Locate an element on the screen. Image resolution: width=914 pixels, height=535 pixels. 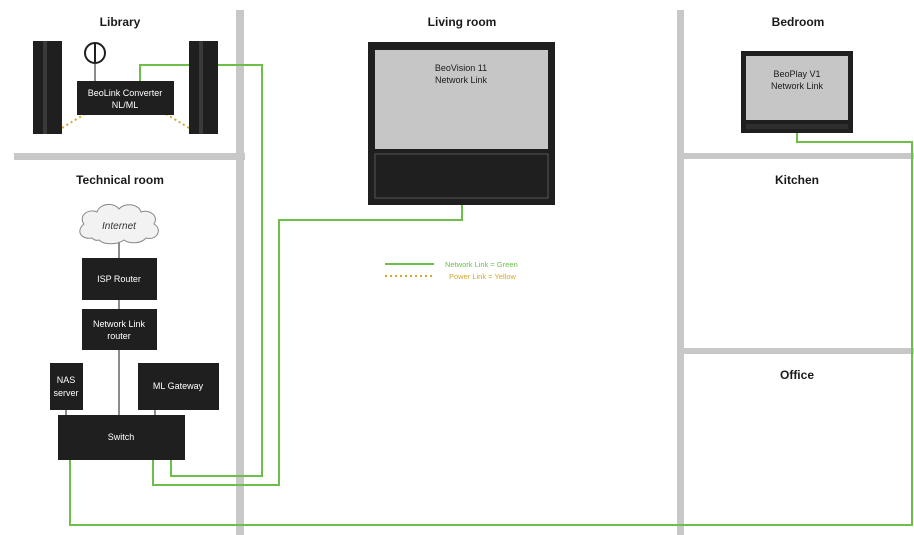
isp-router: ISP Router is located at coordinates (119, 279).